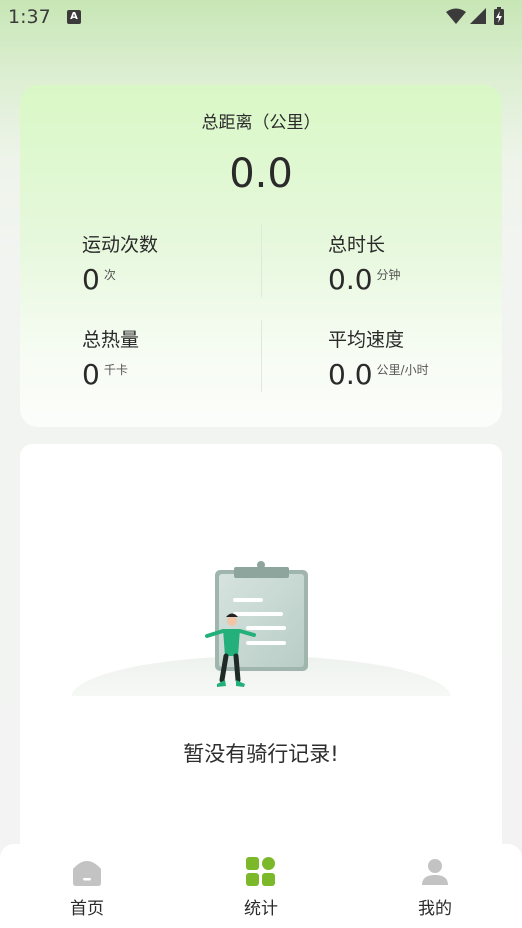 Image resolution: width=522 pixels, height=928 pixels. I want to click on stat-total-calories: 总热量 0 千卡, so click(110, 358).